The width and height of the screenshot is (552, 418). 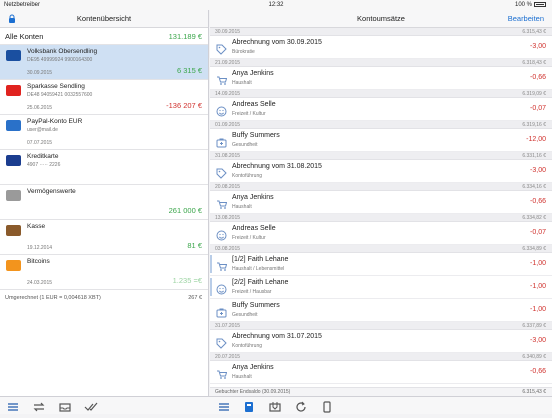 I want to click on group-date: 13.08.2015, so click(x=228, y=218).